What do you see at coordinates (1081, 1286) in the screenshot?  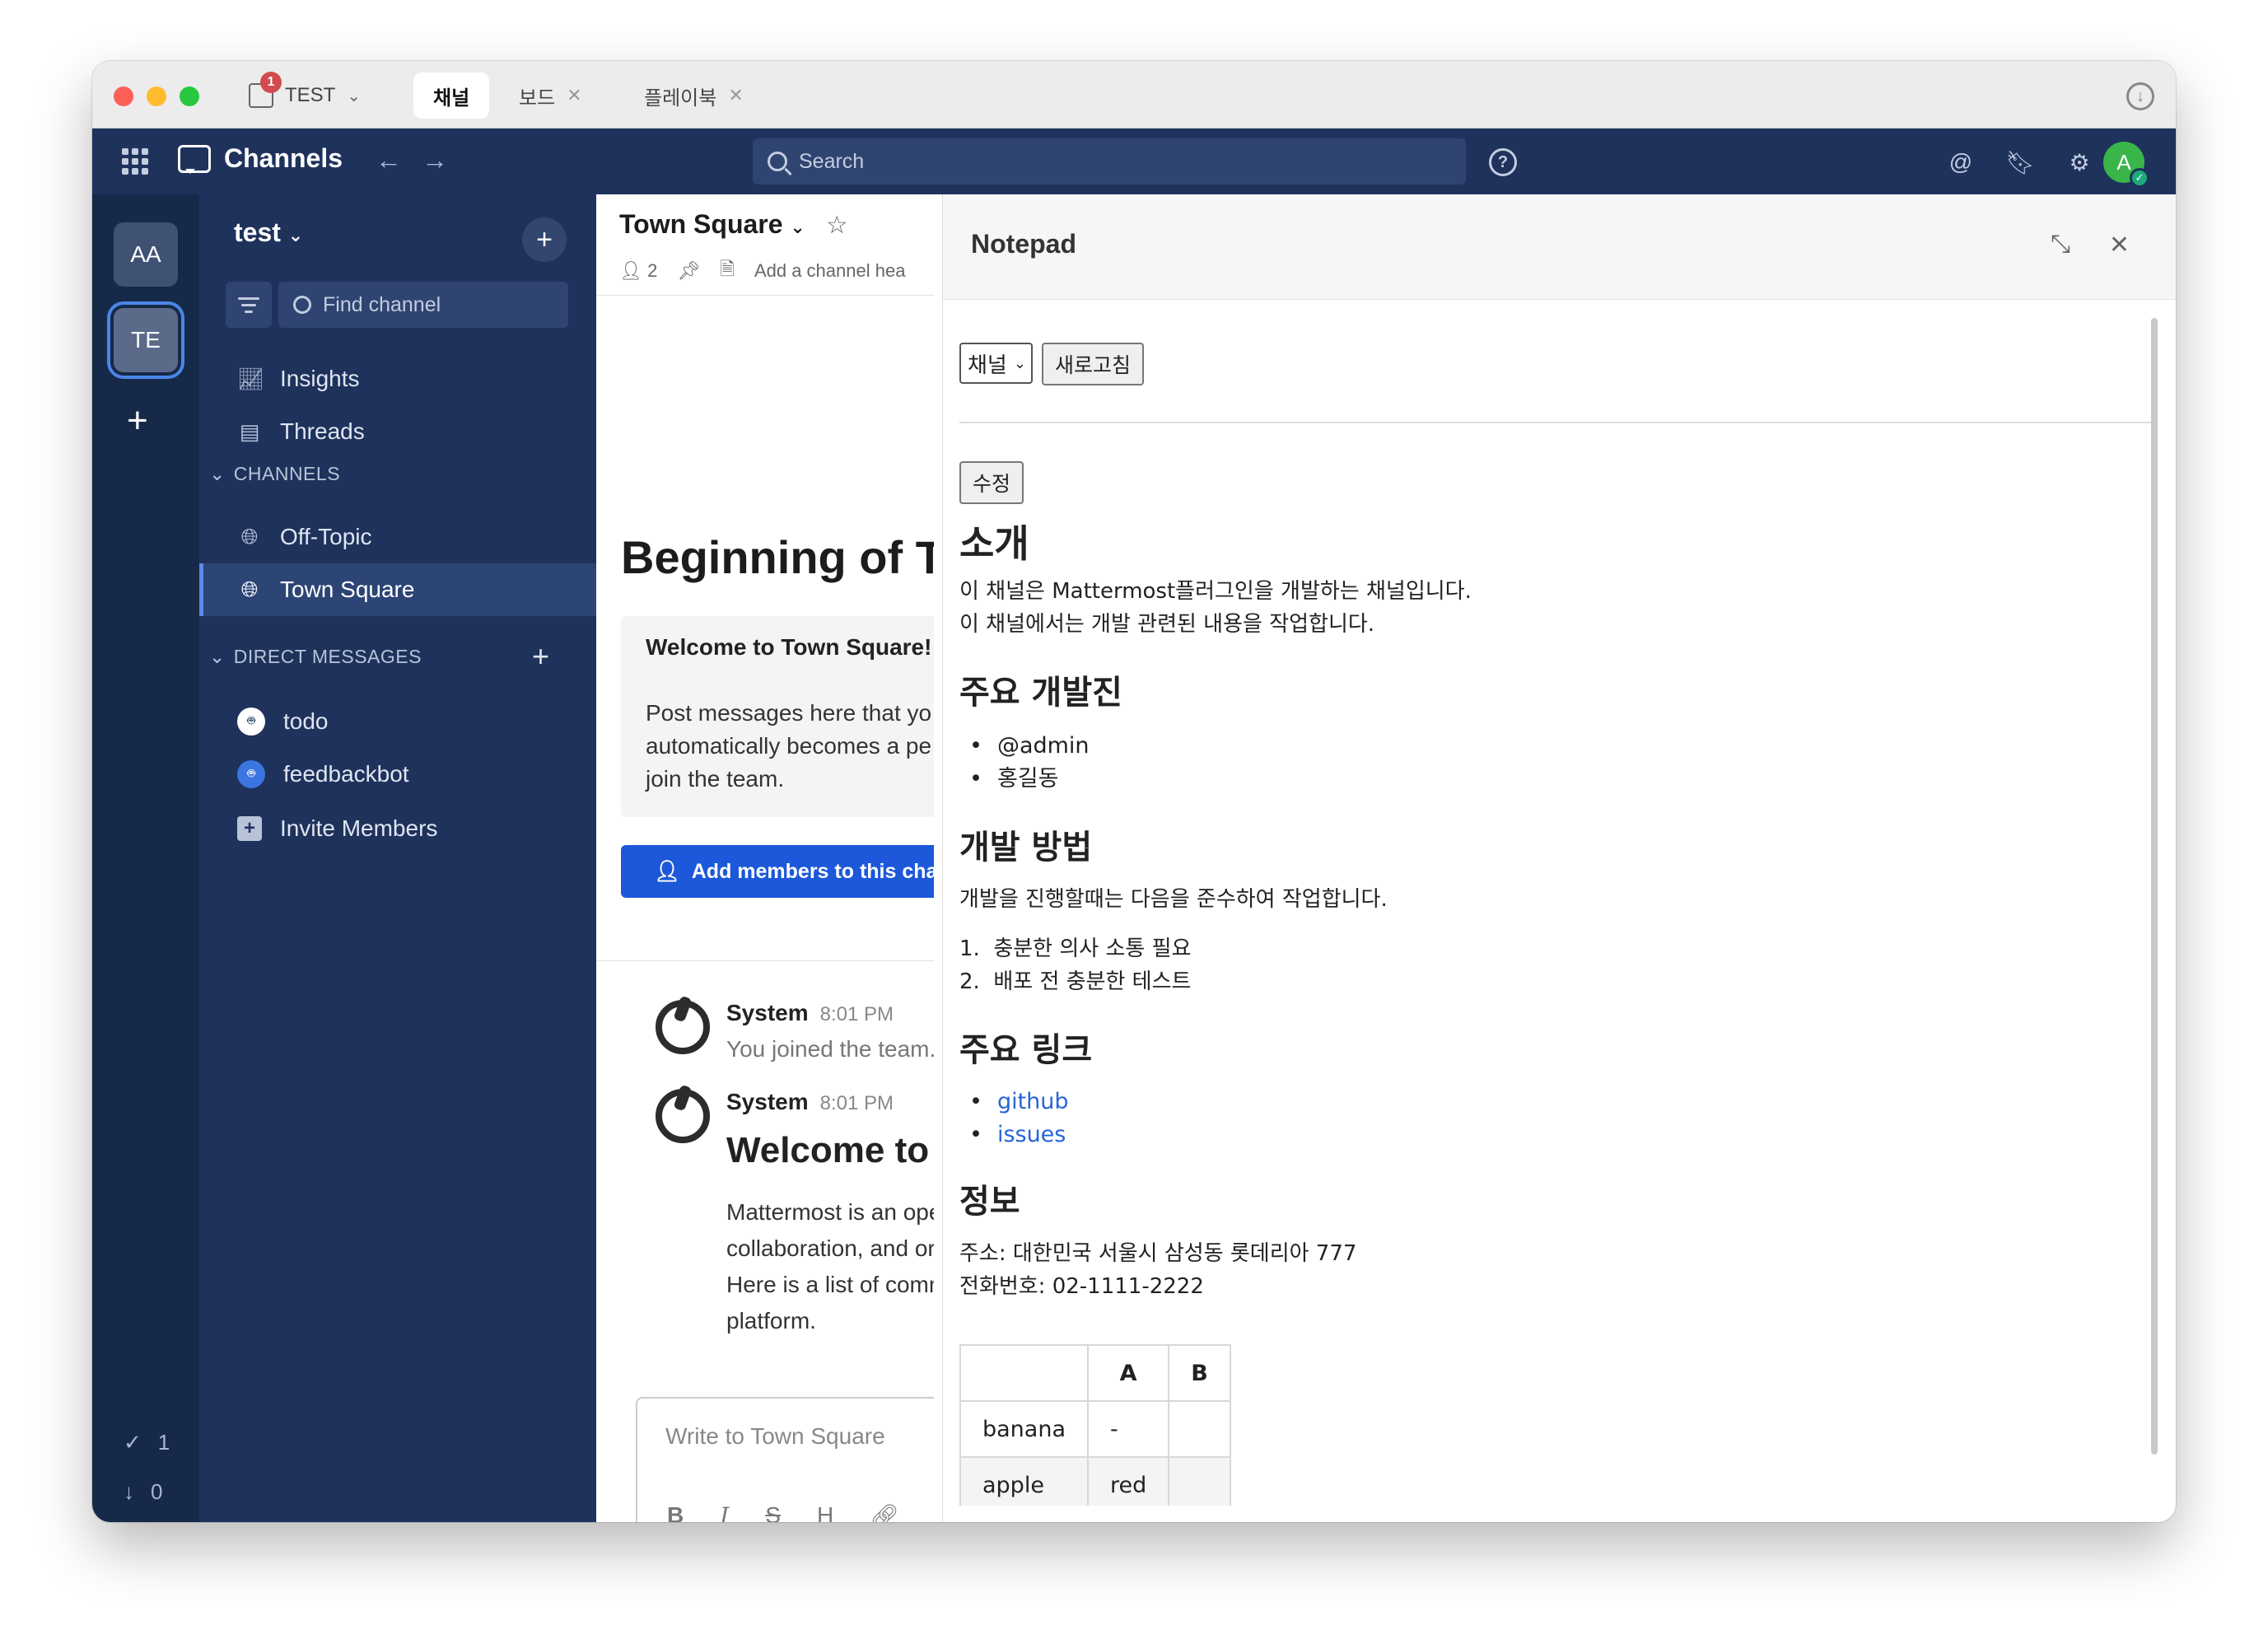 I see `phone-text: 전화번호: 02-1111-2222` at bounding box center [1081, 1286].